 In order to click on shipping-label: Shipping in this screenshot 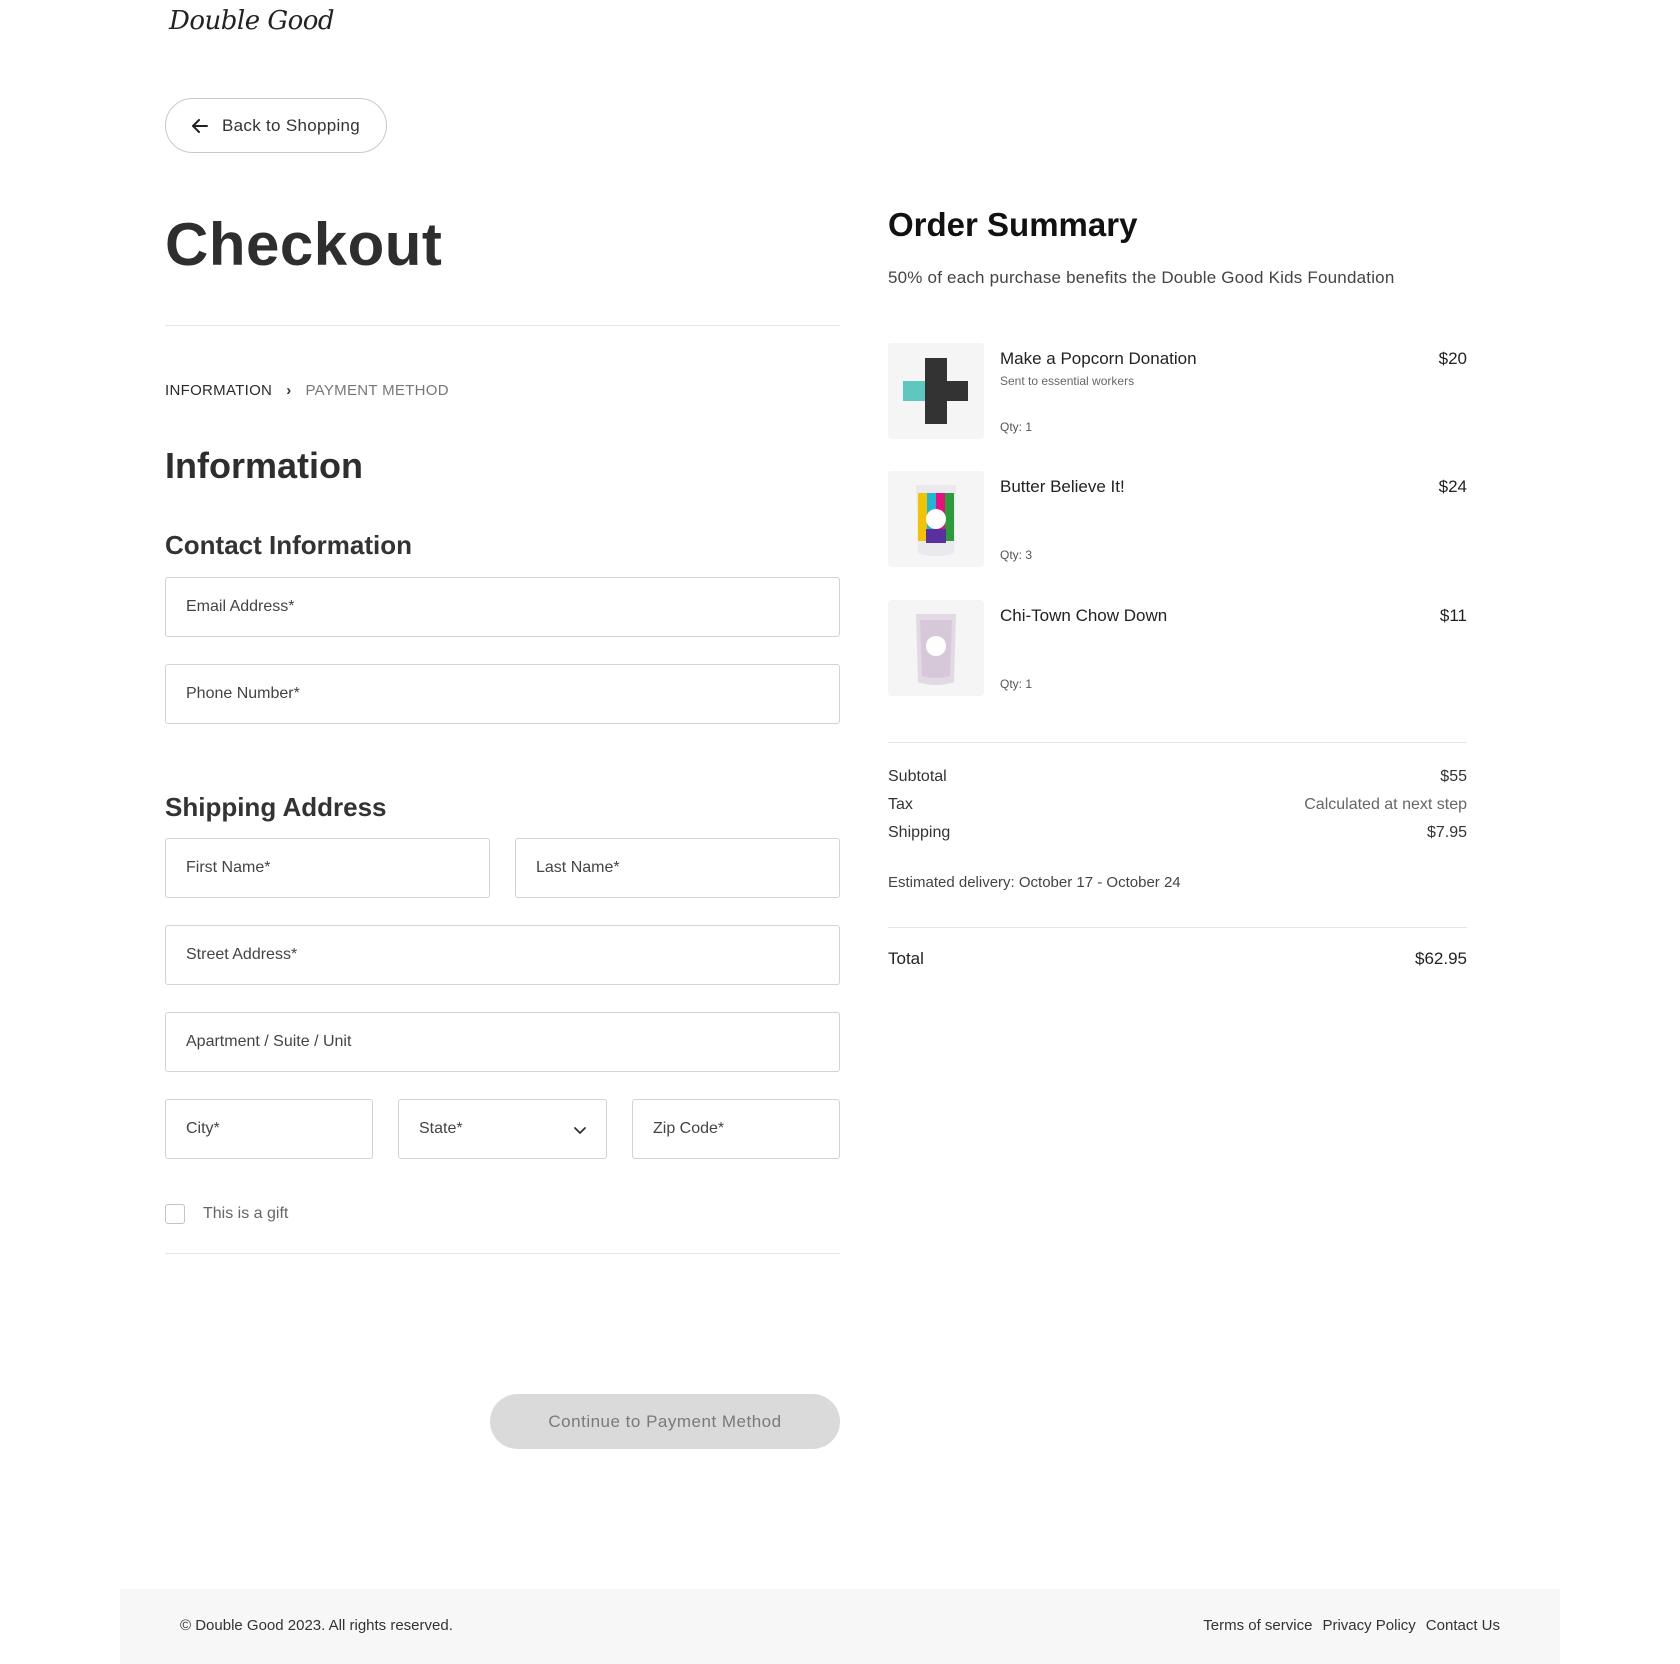, I will do `click(919, 832)`.